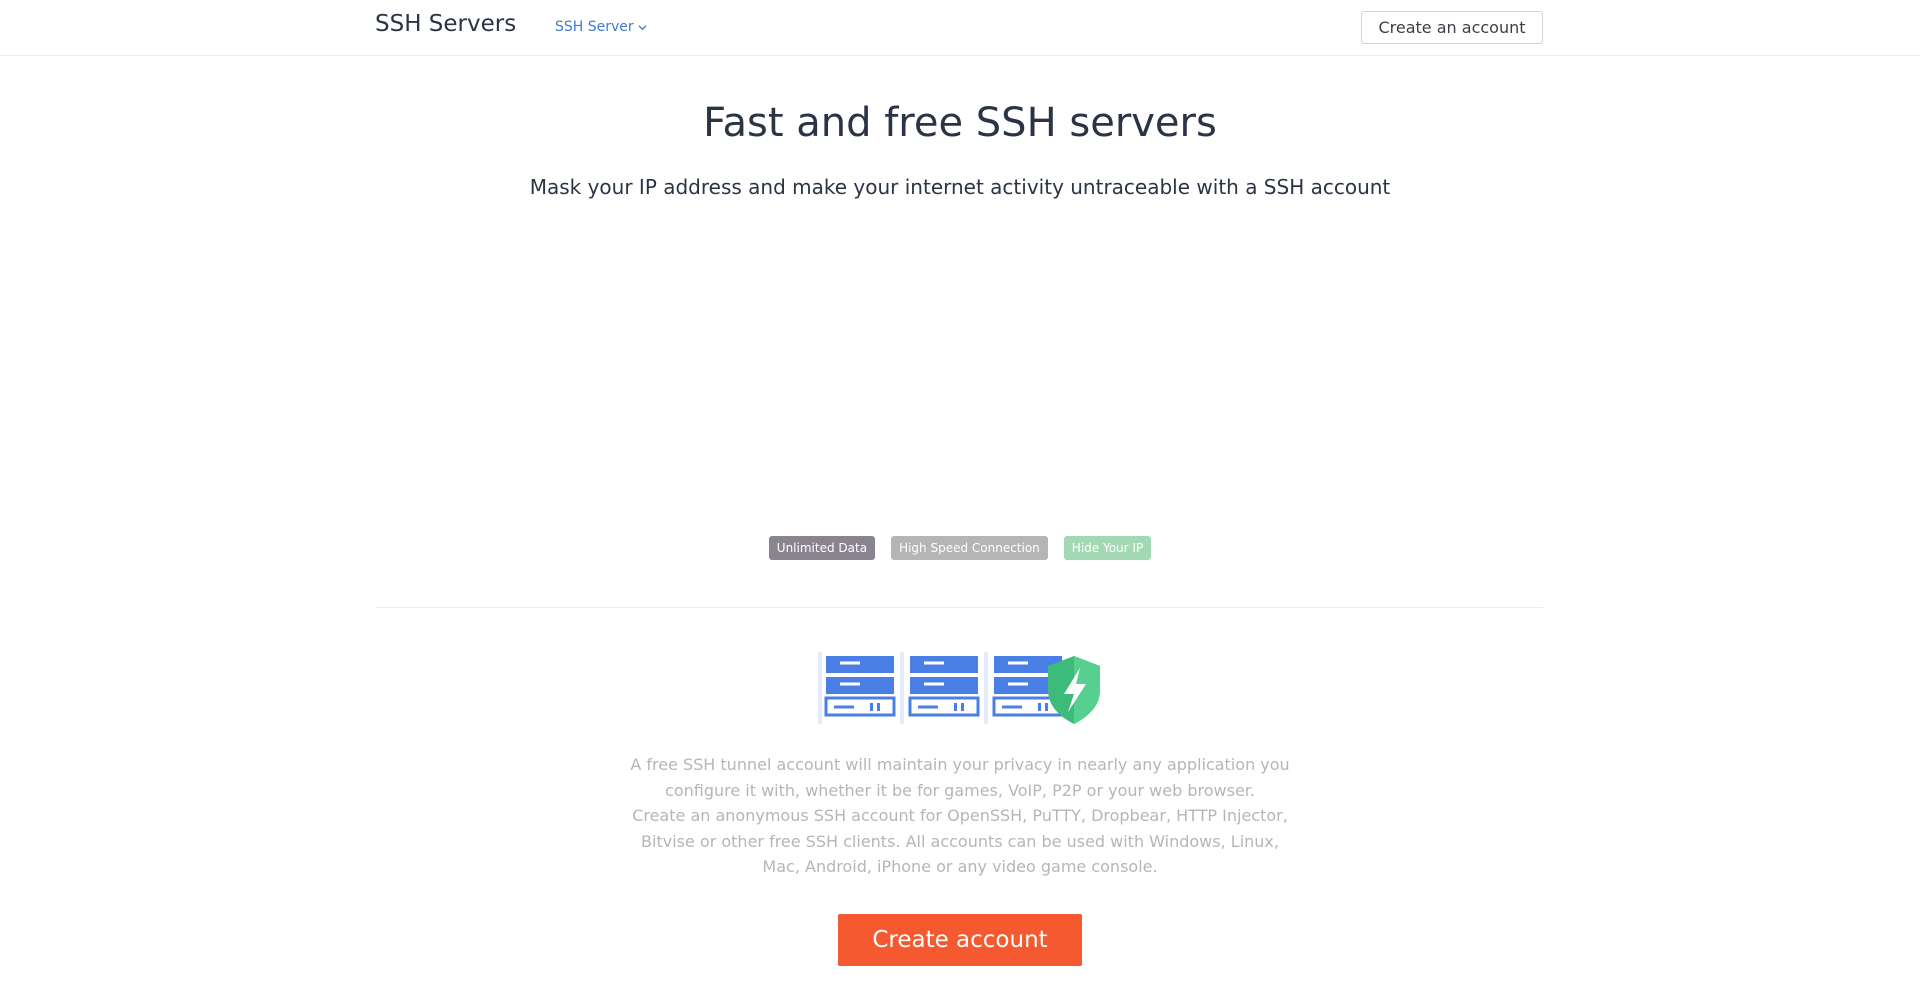 The width and height of the screenshot is (1920, 993). I want to click on badge-high-speed-connection: High Speed Connection, so click(969, 548).